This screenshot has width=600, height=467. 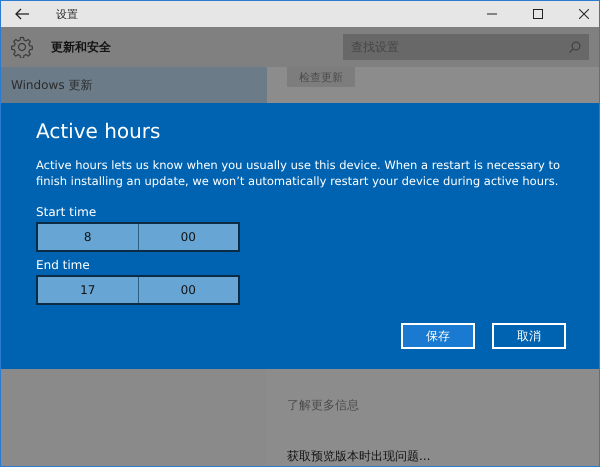 What do you see at coordinates (298, 173) in the screenshot?
I see `dialog-description: Active hours lets us know when you usually use this device. When a restart is necessary to finish installing an update, we won’t automatically restart your device during active hours.` at bounding box center [298, 173].